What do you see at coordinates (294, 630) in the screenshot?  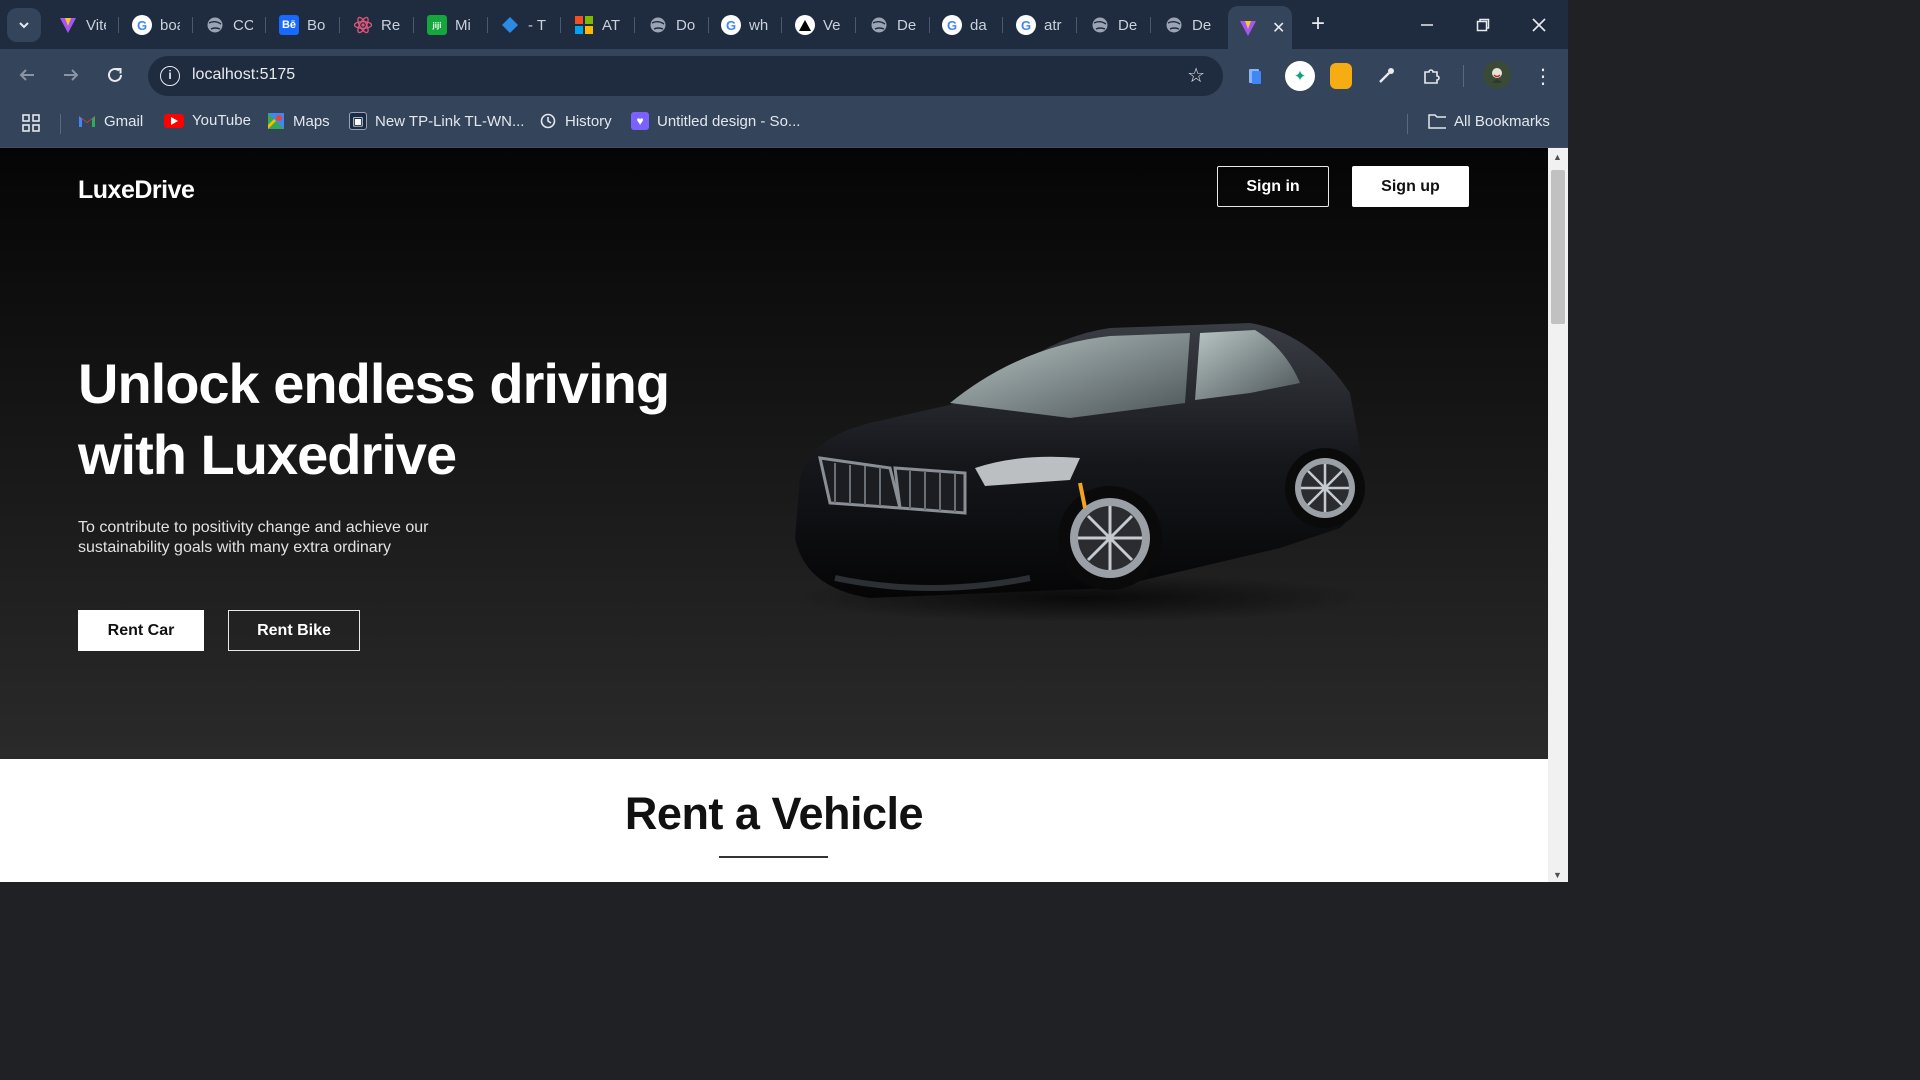 I see `rent-bike-button: Rent Bike` at bounding box center [294, 630].